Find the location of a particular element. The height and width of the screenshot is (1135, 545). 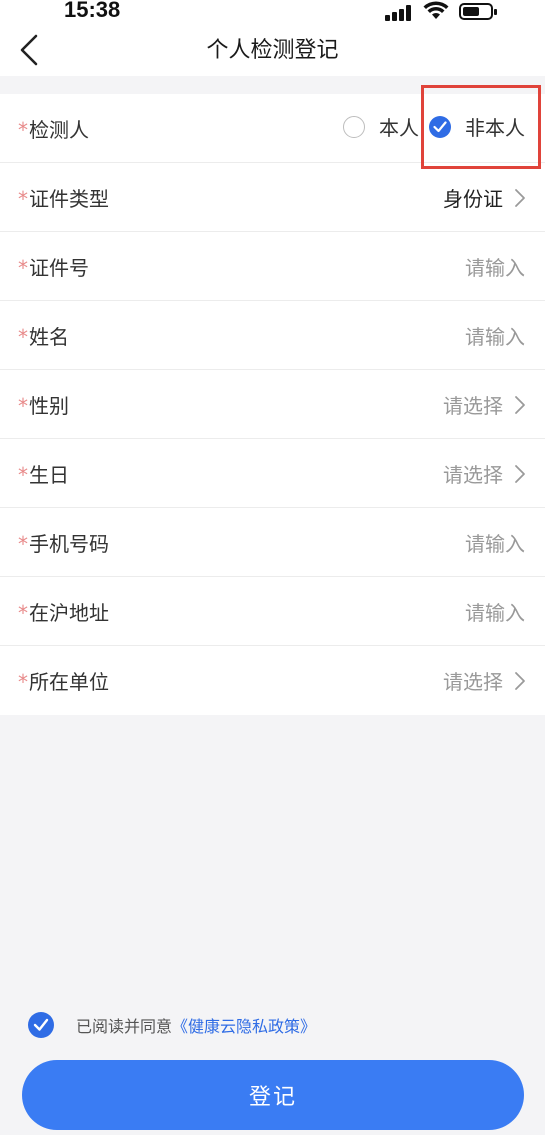

row-label-text: 手机号码 is located at coordinates (69, 544).